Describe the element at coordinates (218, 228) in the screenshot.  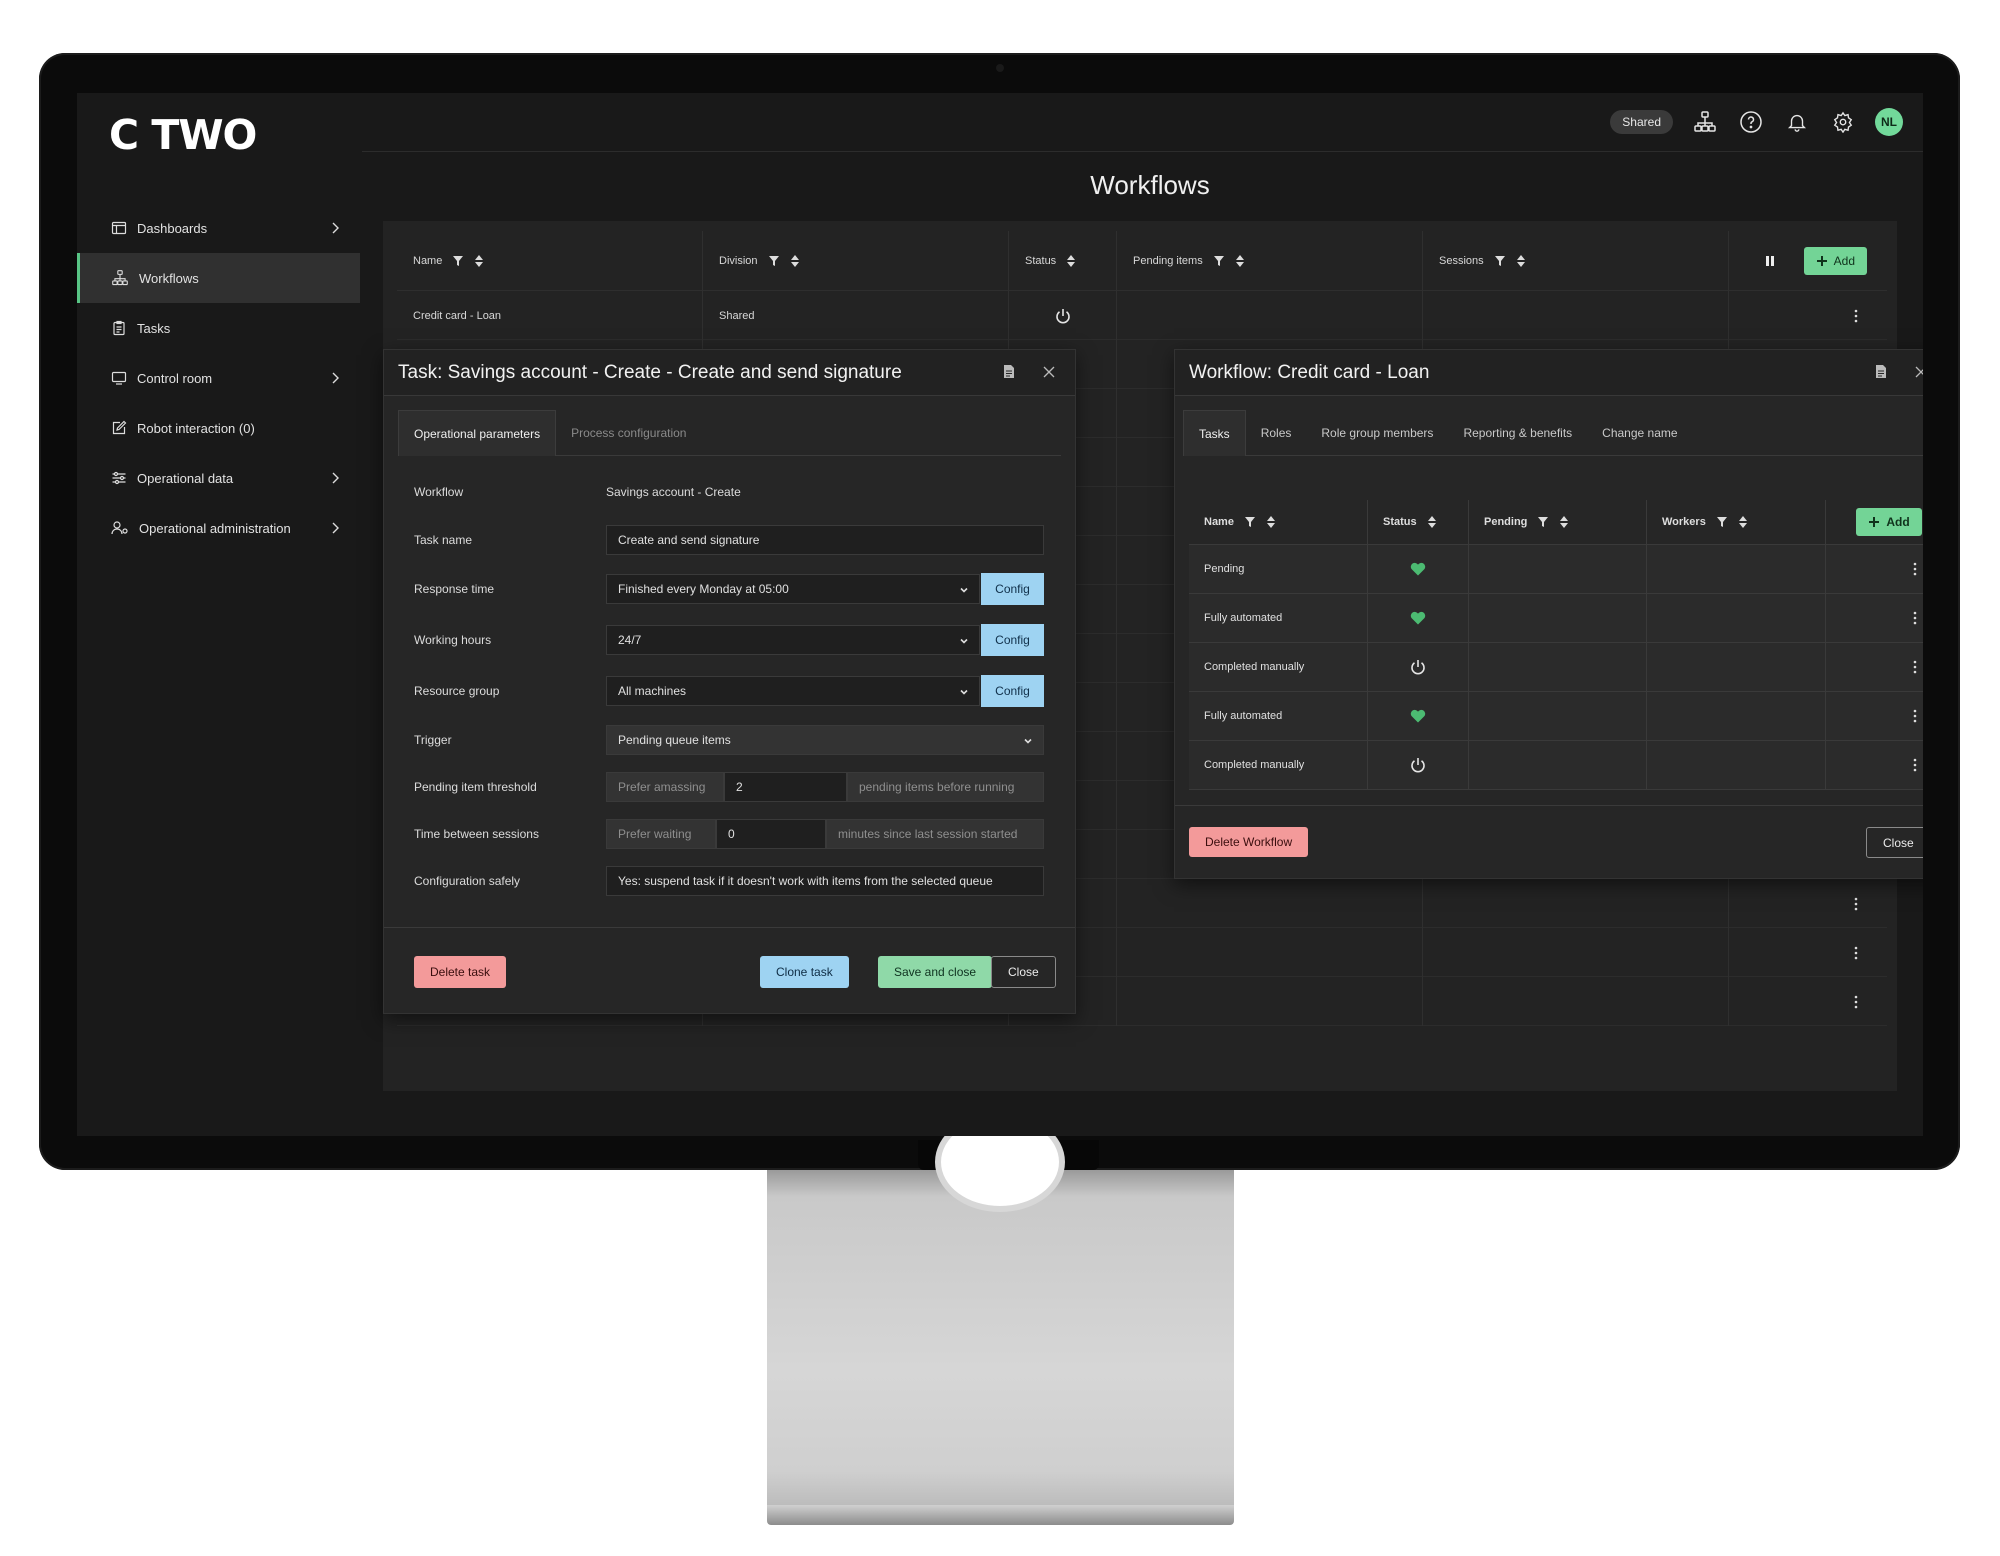
I see `sidebar-item-dashboards: Dashboards` at that location.